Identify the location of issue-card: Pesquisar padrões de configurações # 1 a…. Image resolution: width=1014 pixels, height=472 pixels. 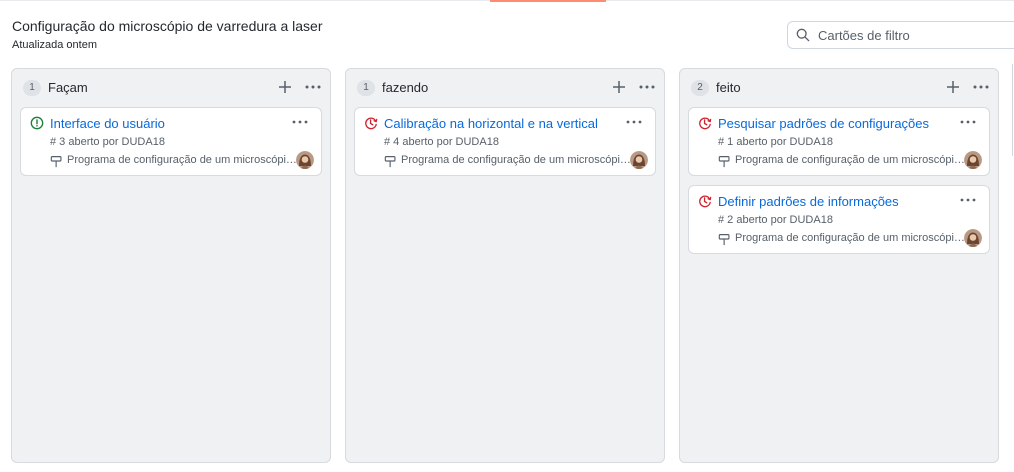
(839, 141).